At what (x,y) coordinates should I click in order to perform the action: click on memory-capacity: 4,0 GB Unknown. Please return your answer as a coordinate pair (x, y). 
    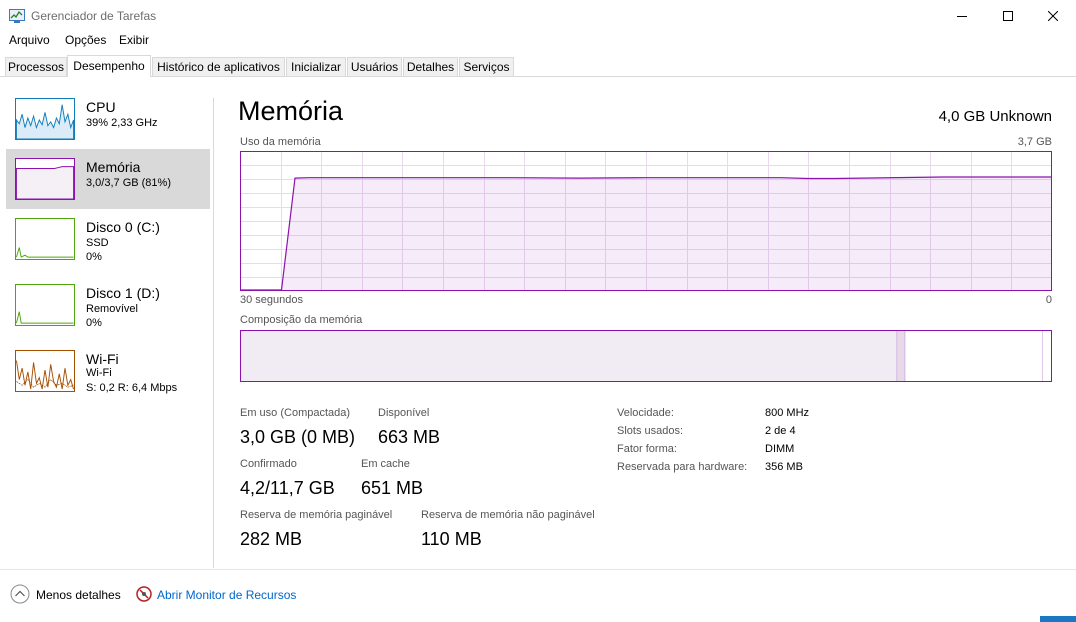
    Looking at the image, I should click on (995, 116).